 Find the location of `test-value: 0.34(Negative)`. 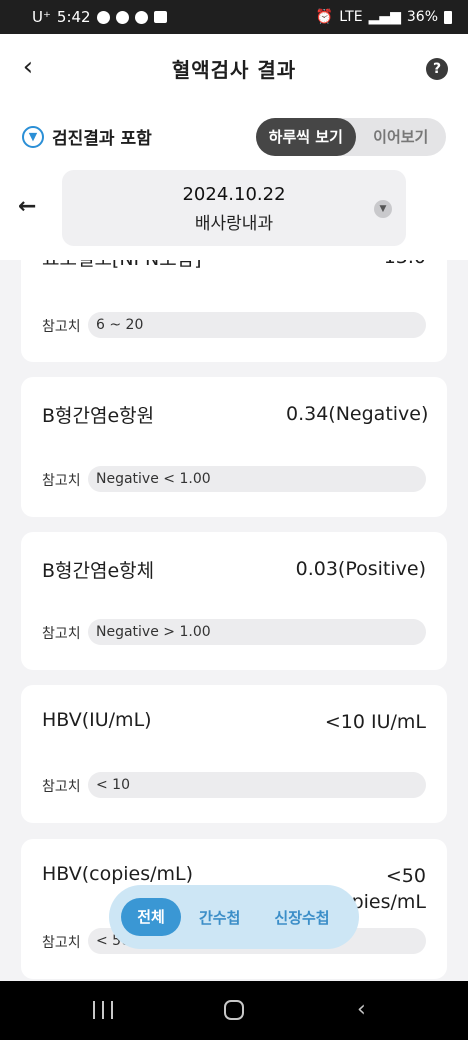

test-value: 0.34(Negative) is located at coordinates (357, 414).